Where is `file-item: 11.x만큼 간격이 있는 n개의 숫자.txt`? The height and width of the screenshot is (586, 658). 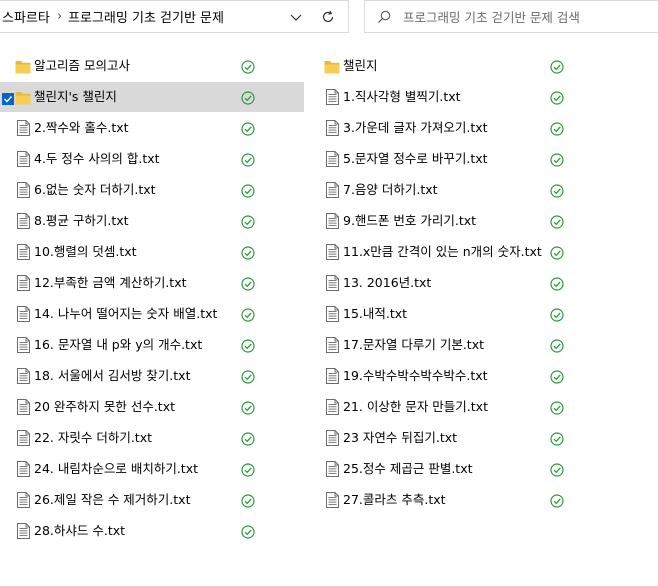 file-item: 11.x만큼 간격이 있는 n개의 숫자.txt is located at coordinates (459, 252).